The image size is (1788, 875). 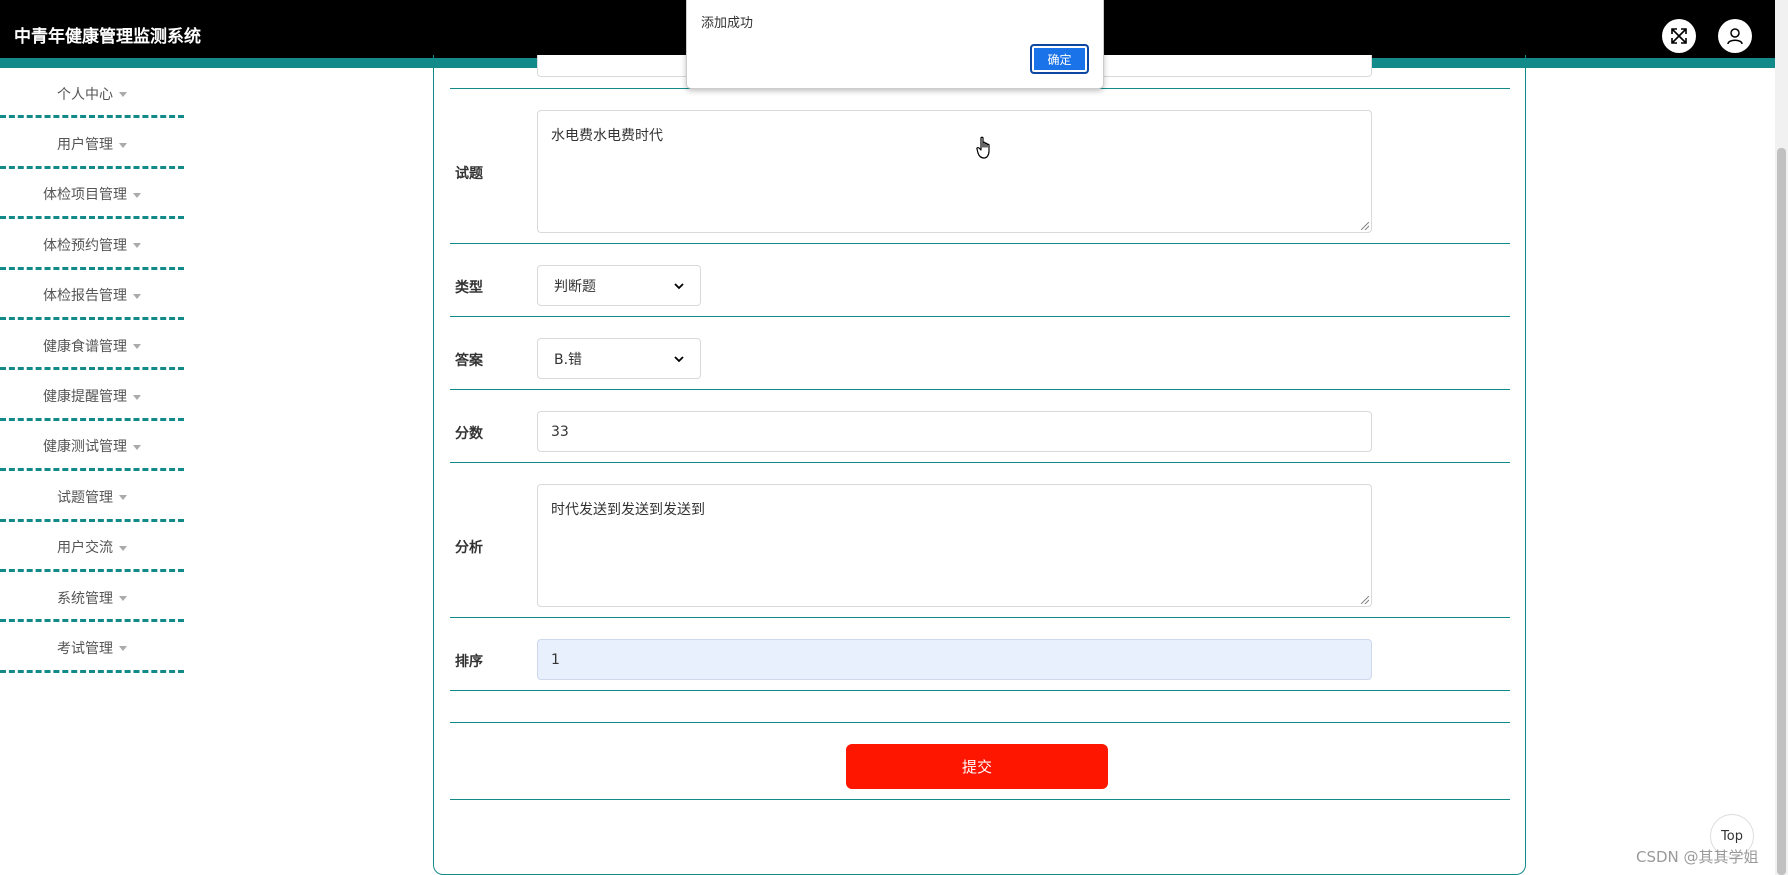 I want to click on sidebar-item-system-management: 系统管理, so click(x=92, y=597).